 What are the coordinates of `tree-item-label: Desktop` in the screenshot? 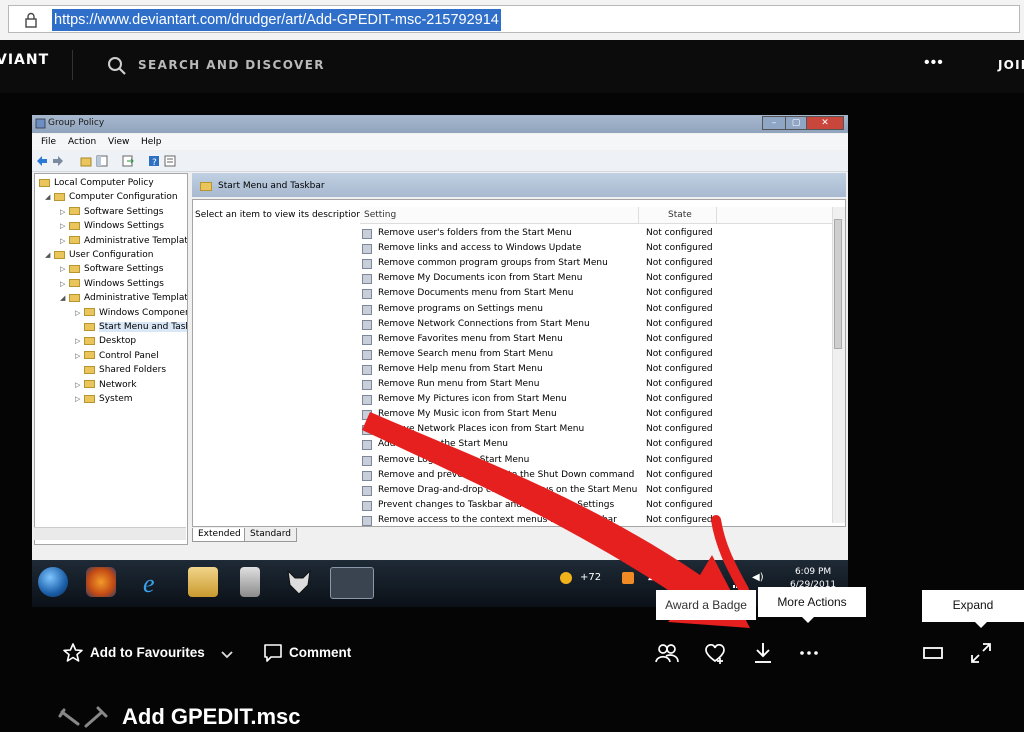 It's located at (118, 341).